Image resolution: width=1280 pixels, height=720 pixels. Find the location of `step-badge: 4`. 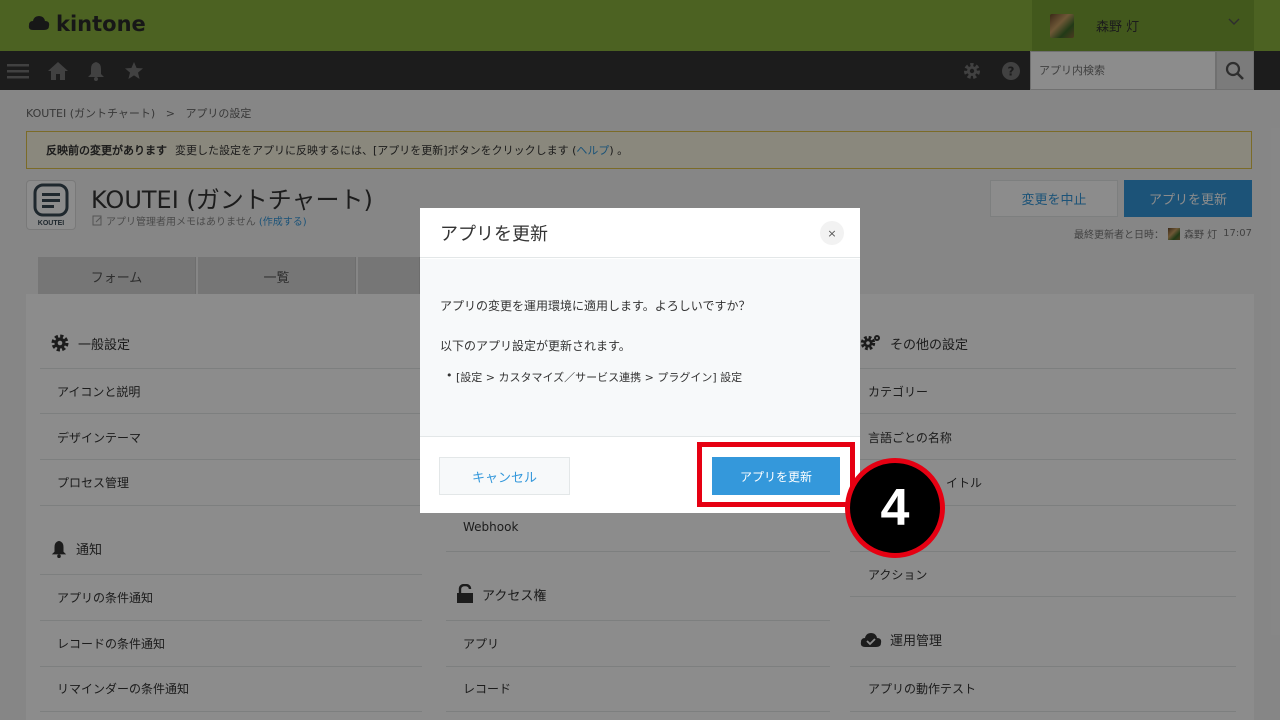

step-badge: 4 is located at coordinates (895, 508).